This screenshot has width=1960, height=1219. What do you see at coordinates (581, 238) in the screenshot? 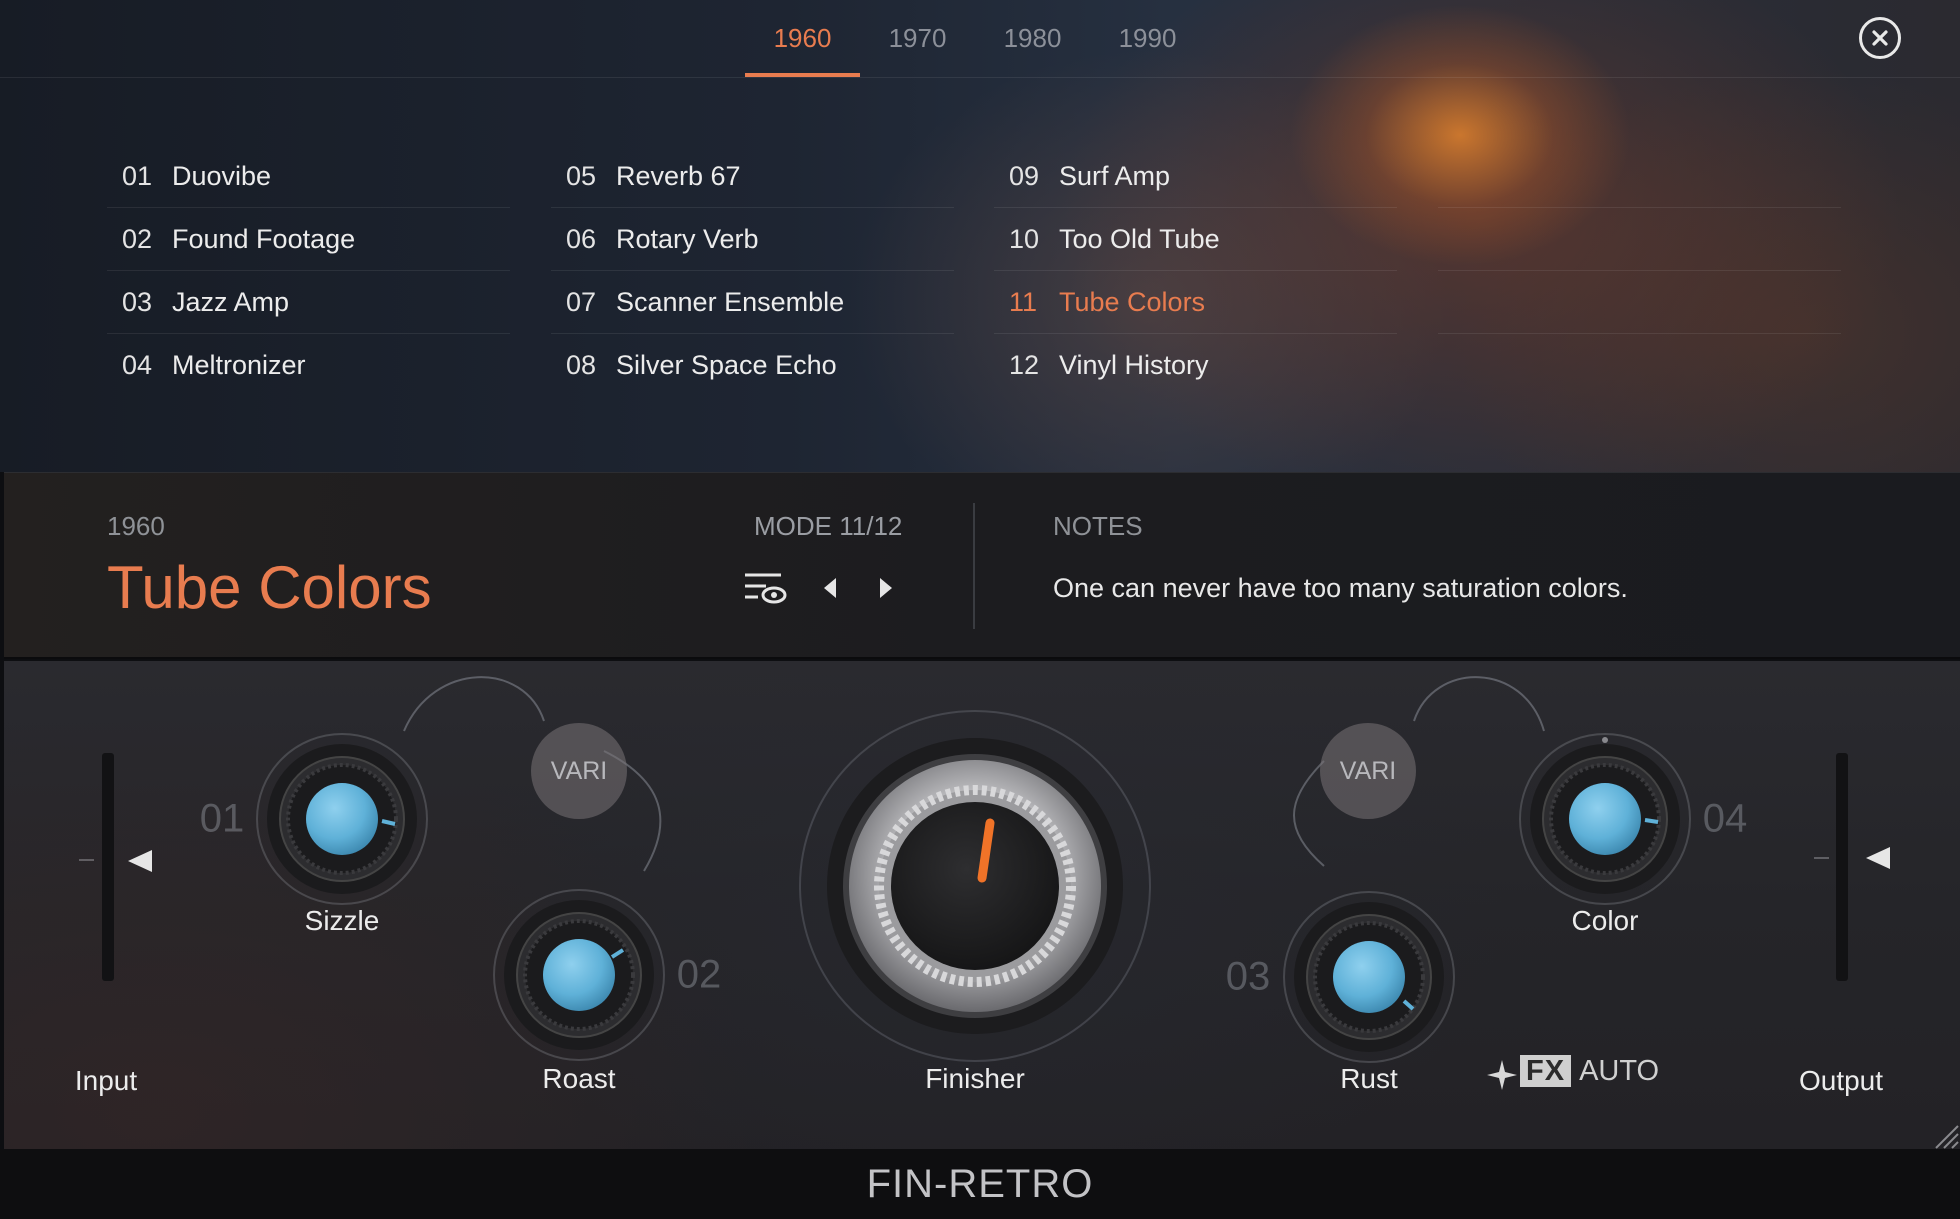
I see `preset-number: 06` at bounding box center [581, 238].